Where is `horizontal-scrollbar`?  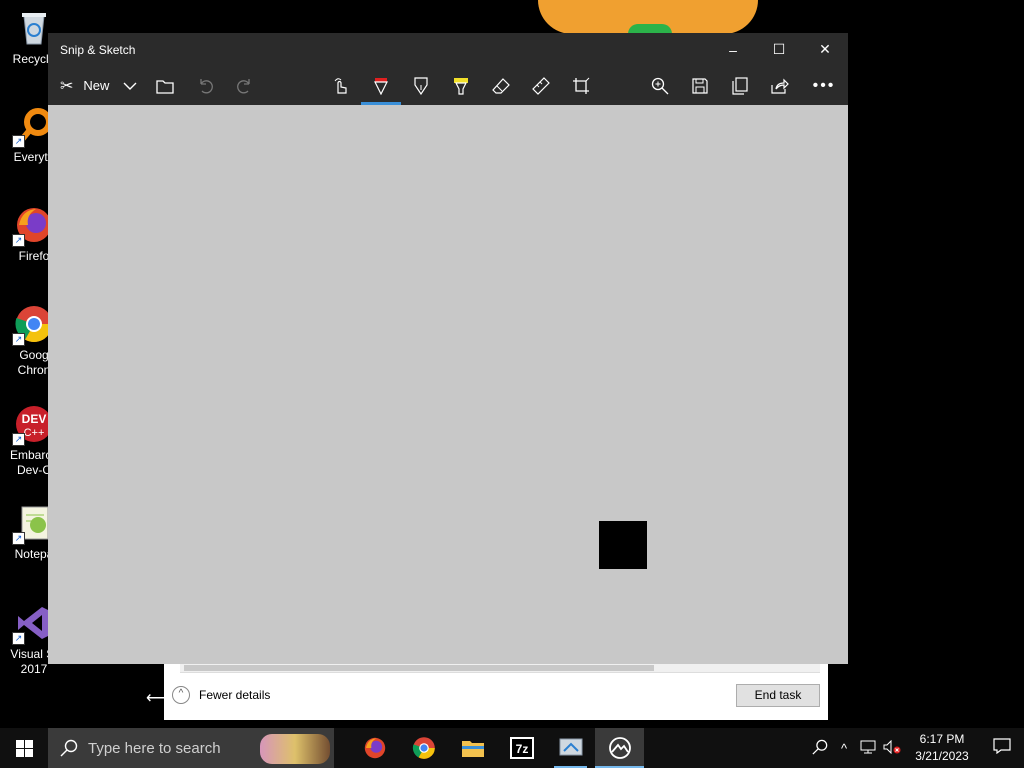 horizontal-scrollbar is located at coordinates (500, 668).